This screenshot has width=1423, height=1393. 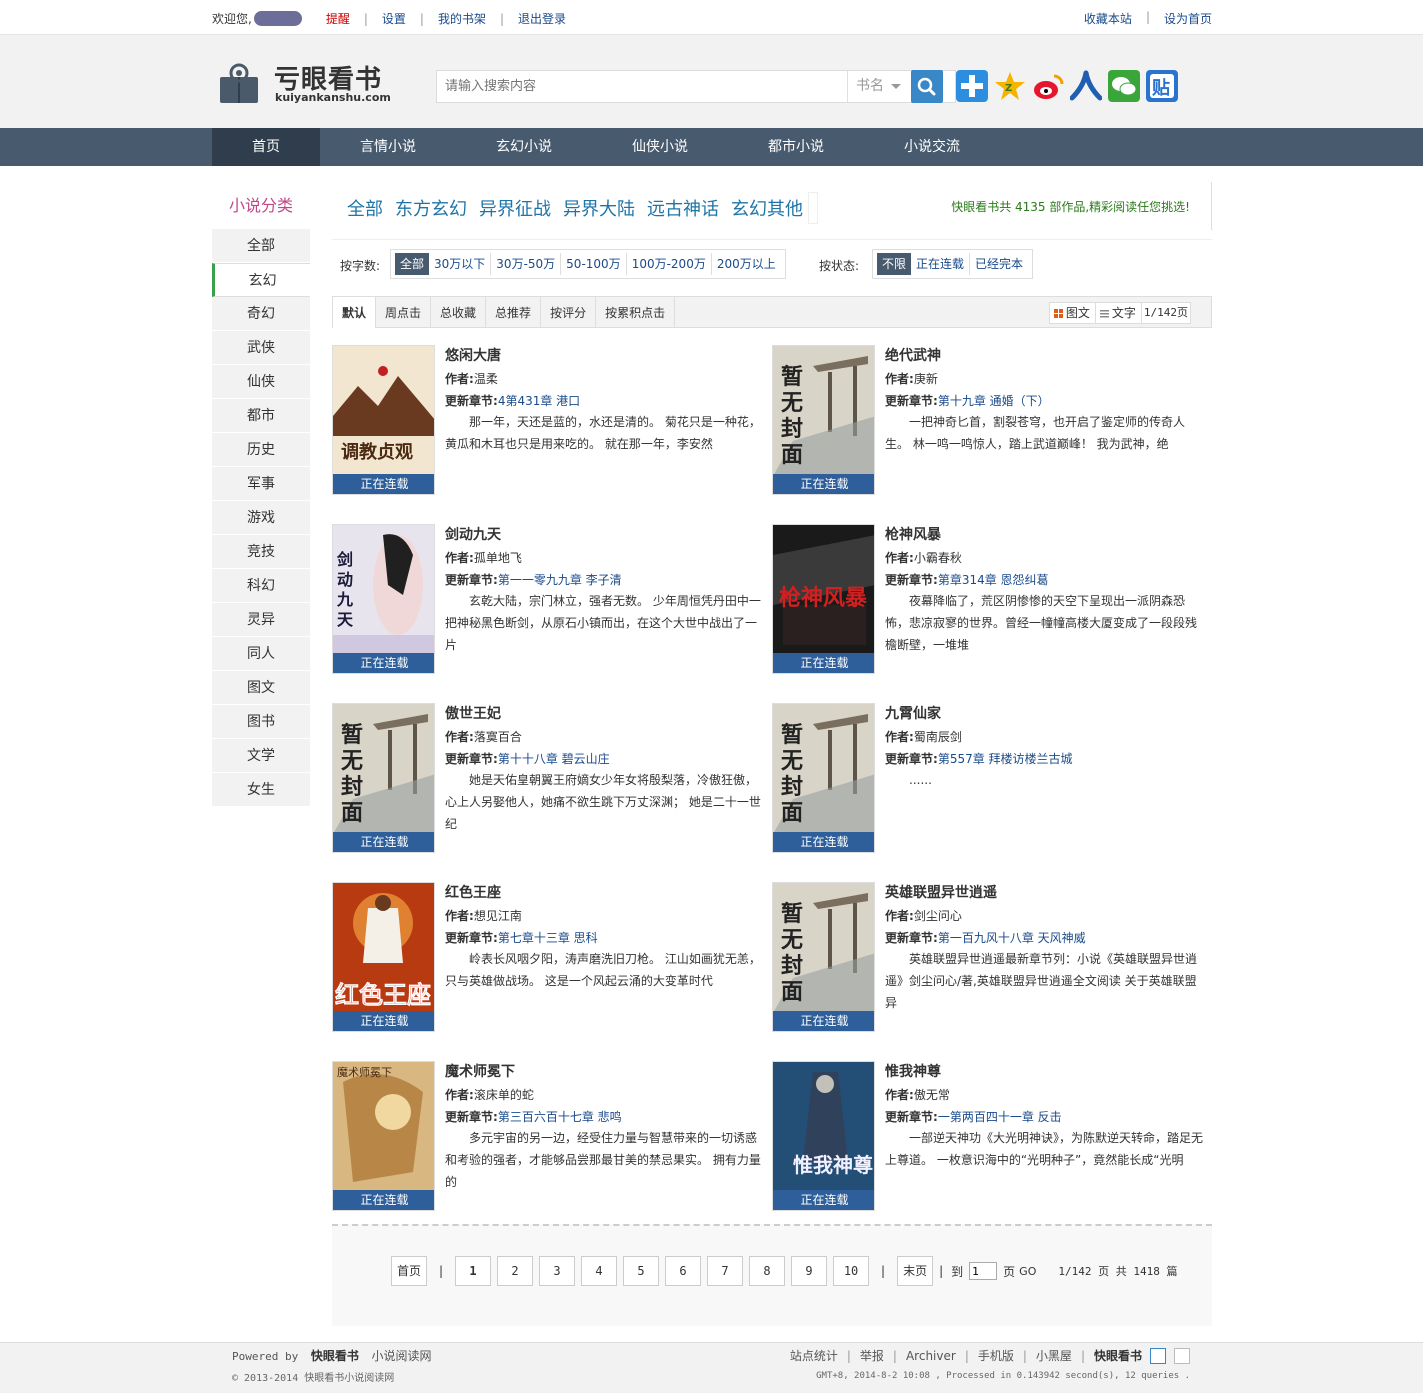 What do you see at coordinates (402, 1356) in the screenshot?
I see `footer-subname: 小说阅读网` at bounding box center [402, 1356].